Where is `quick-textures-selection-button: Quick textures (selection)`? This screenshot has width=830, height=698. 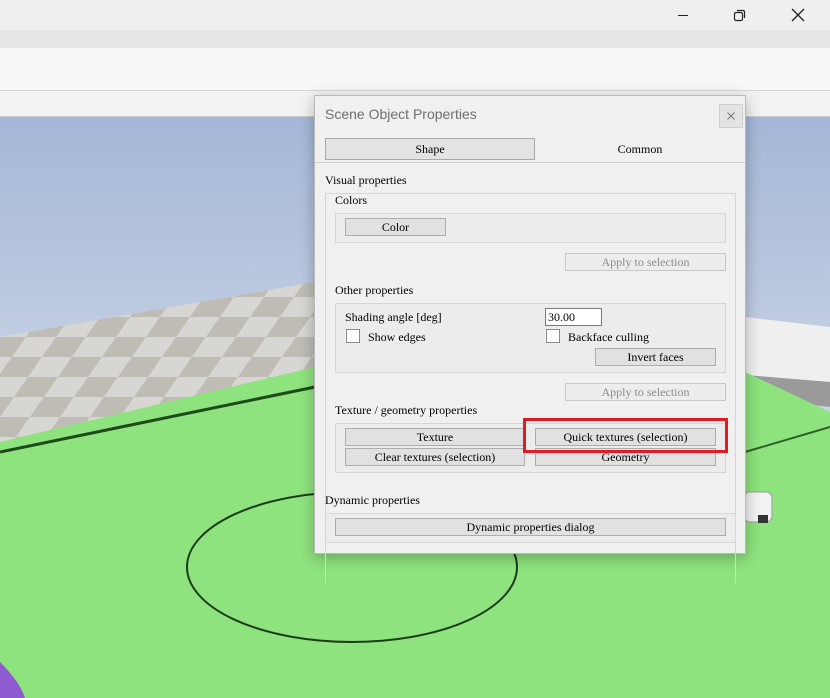 quick-textures-selection-button: Quick textures (selection) is located at coordinates (625, 437).